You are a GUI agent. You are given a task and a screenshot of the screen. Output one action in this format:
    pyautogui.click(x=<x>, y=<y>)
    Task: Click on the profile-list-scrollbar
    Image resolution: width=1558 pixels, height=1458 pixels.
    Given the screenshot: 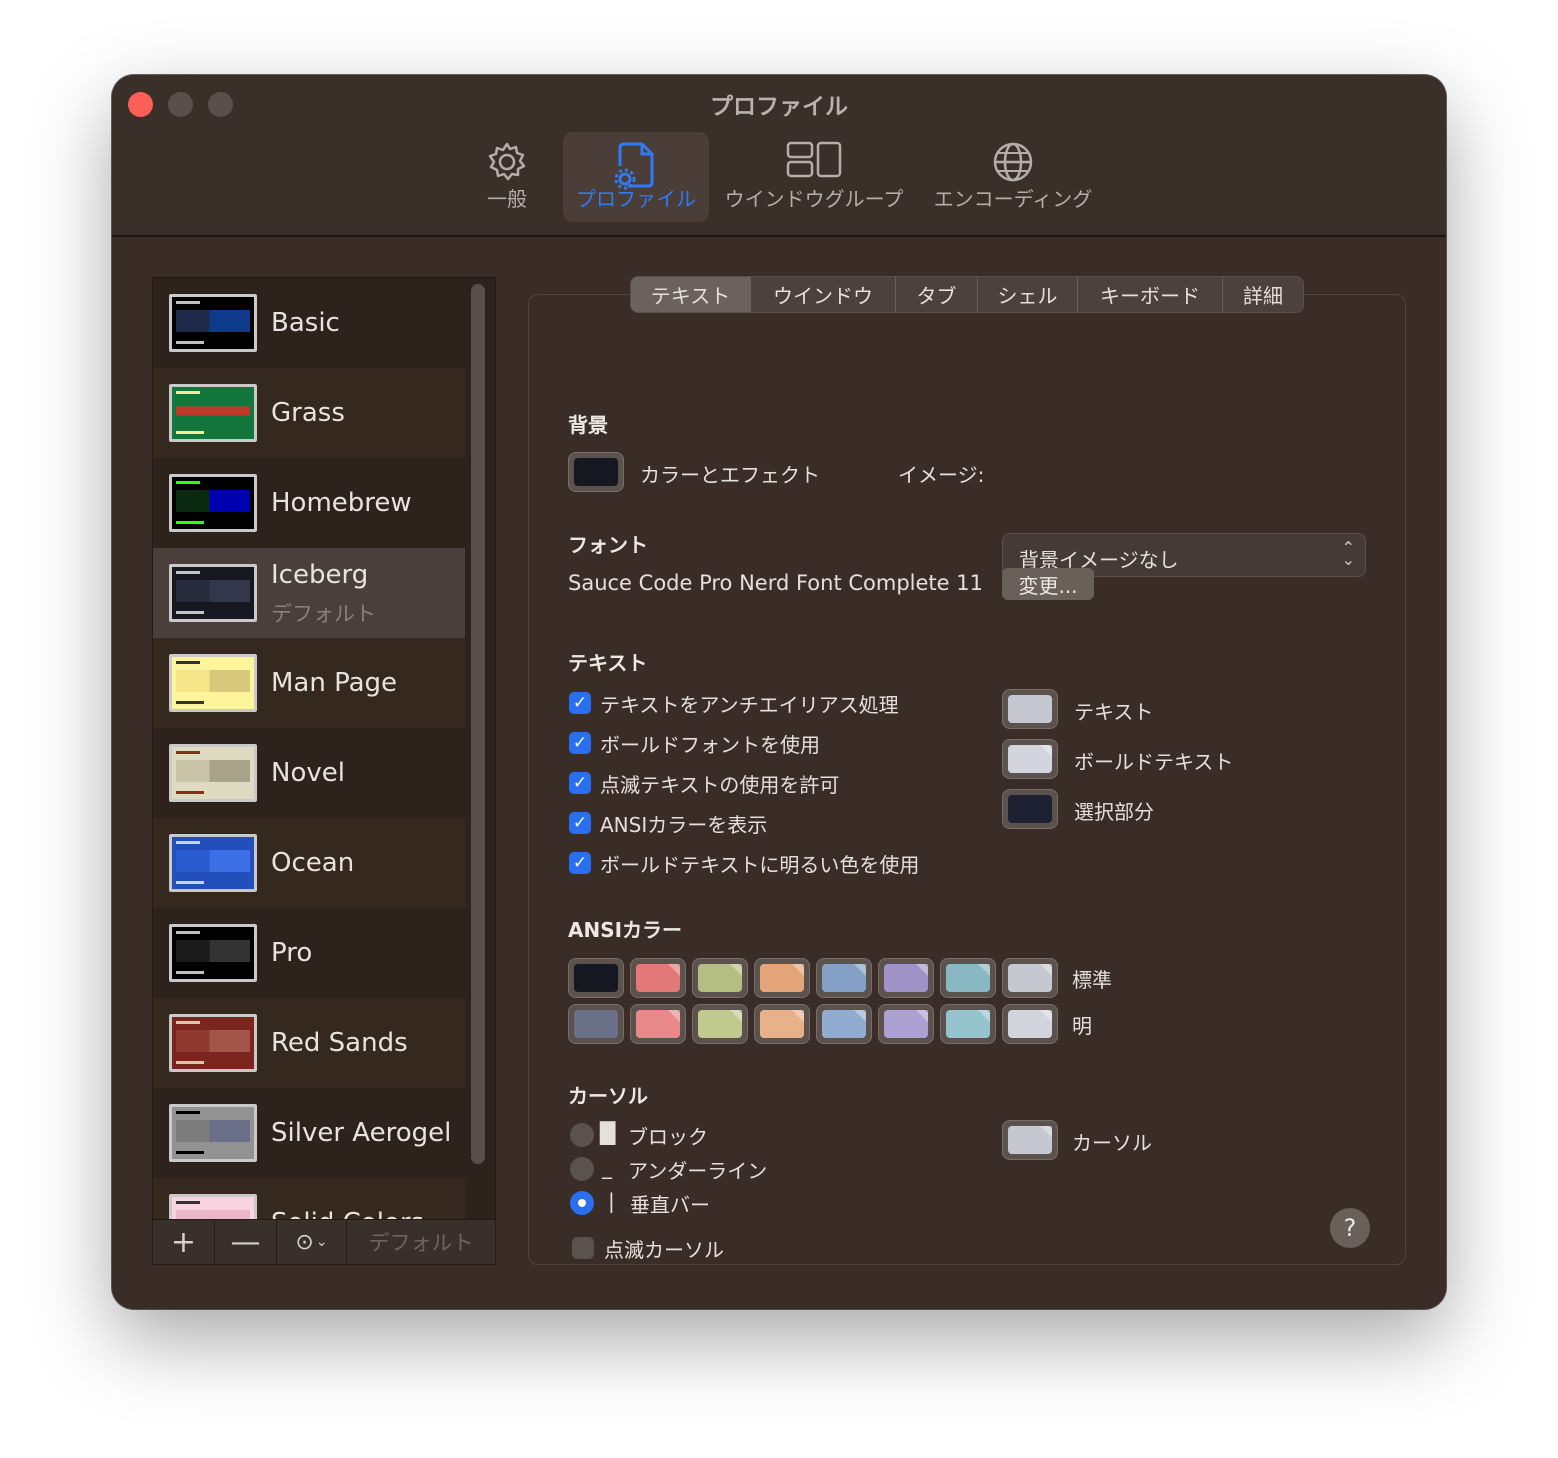 What is the action you would take?
    pyautogui.click(x=478, y=724)
    